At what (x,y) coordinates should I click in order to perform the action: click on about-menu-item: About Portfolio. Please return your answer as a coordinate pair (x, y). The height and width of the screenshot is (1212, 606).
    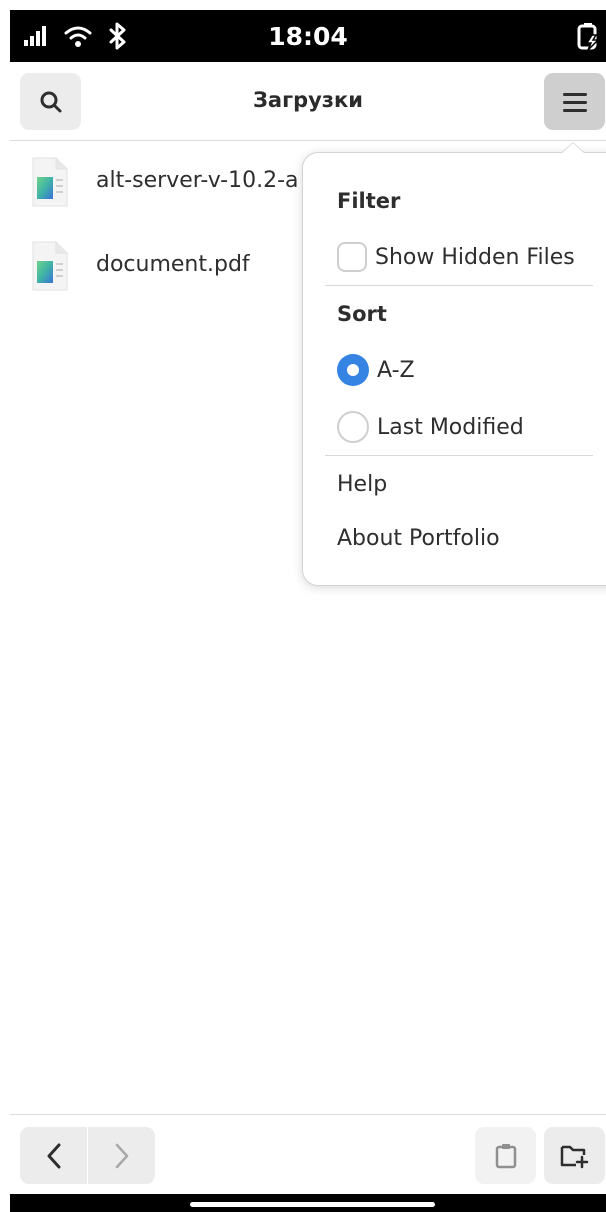
    Looking at the image, I should click on (418, 538).